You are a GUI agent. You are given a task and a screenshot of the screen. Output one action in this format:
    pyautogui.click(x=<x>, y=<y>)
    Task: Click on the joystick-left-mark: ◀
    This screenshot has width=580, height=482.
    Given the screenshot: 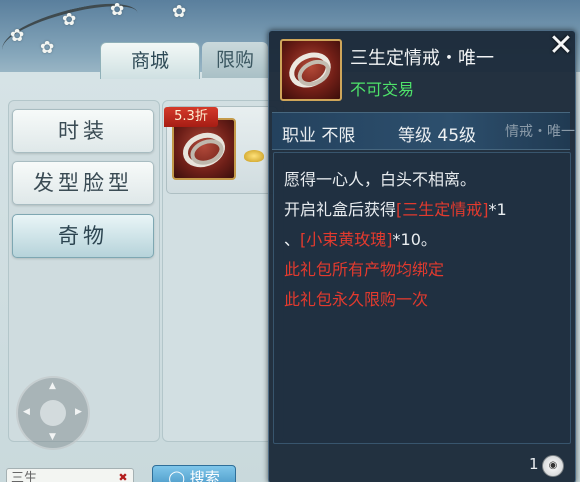 What is the action you would take?
    pyautogui.click(x=26, y=412)
    